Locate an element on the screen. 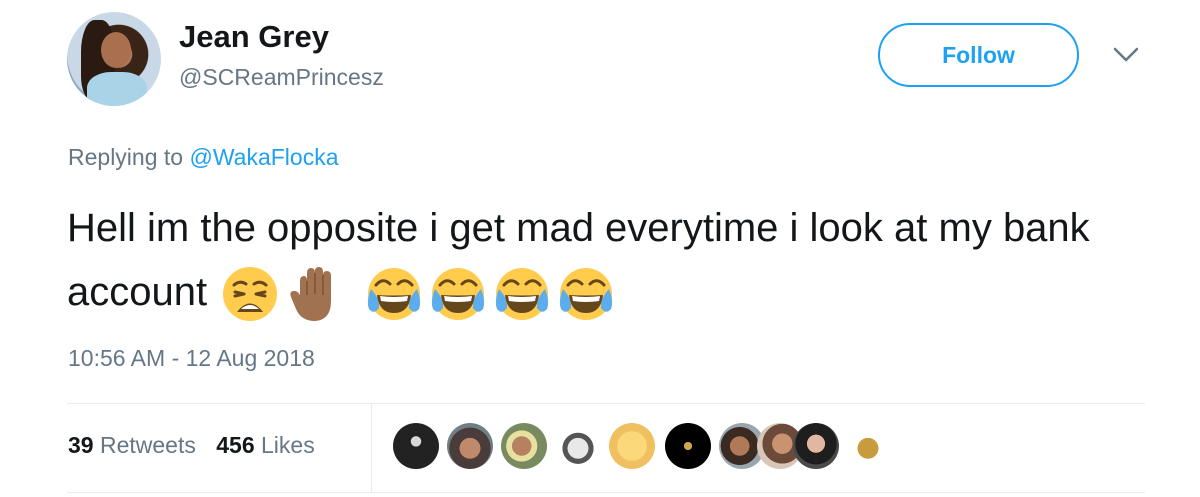 Image resolution: width=1200 pixels, height=497 pixels. stats-separator is located at coordinates (371, 448).